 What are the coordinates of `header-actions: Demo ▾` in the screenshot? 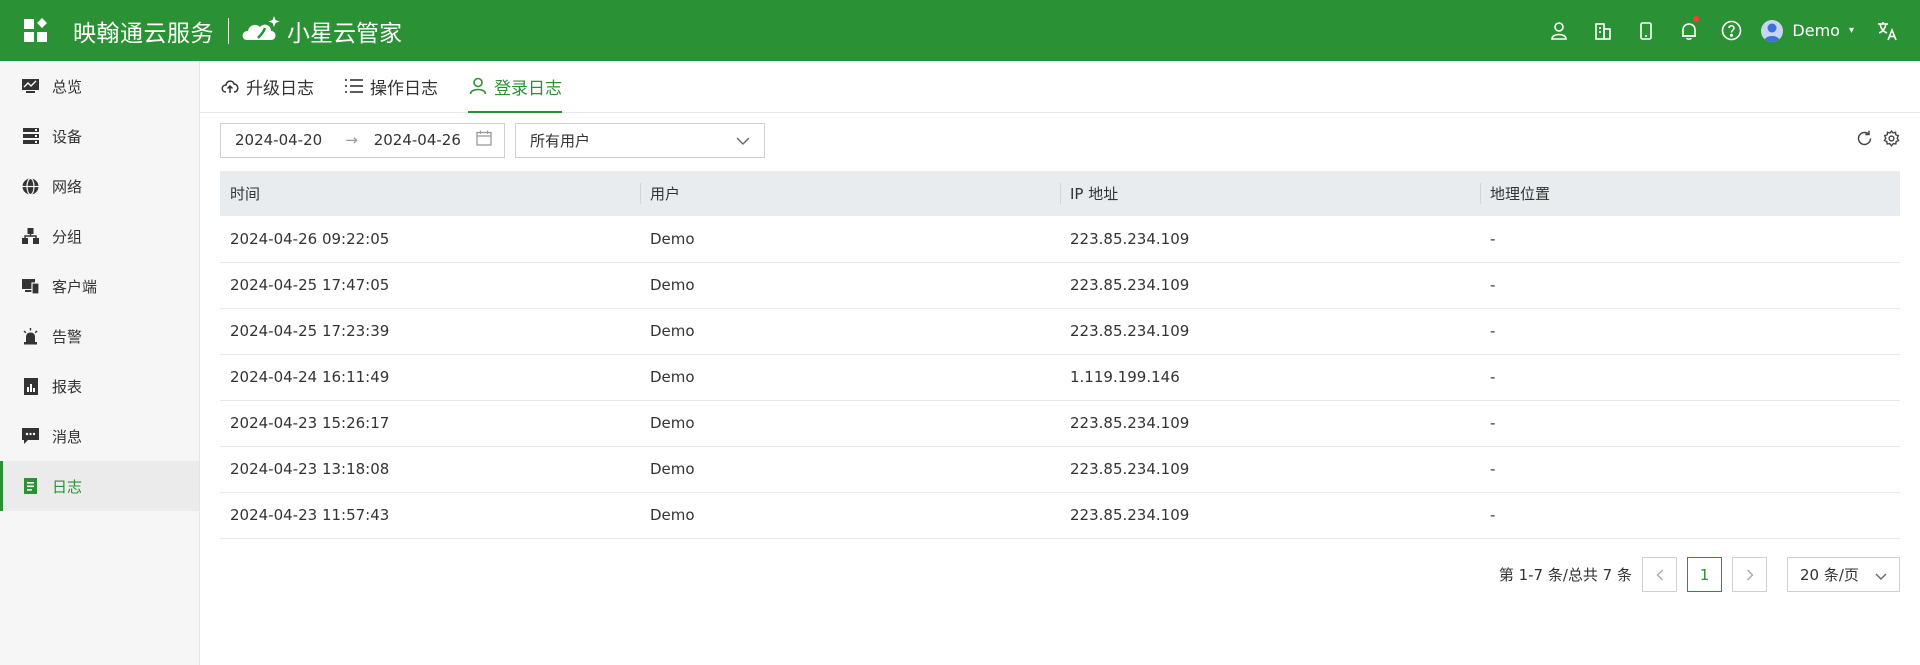 It's located at (1729, 30).